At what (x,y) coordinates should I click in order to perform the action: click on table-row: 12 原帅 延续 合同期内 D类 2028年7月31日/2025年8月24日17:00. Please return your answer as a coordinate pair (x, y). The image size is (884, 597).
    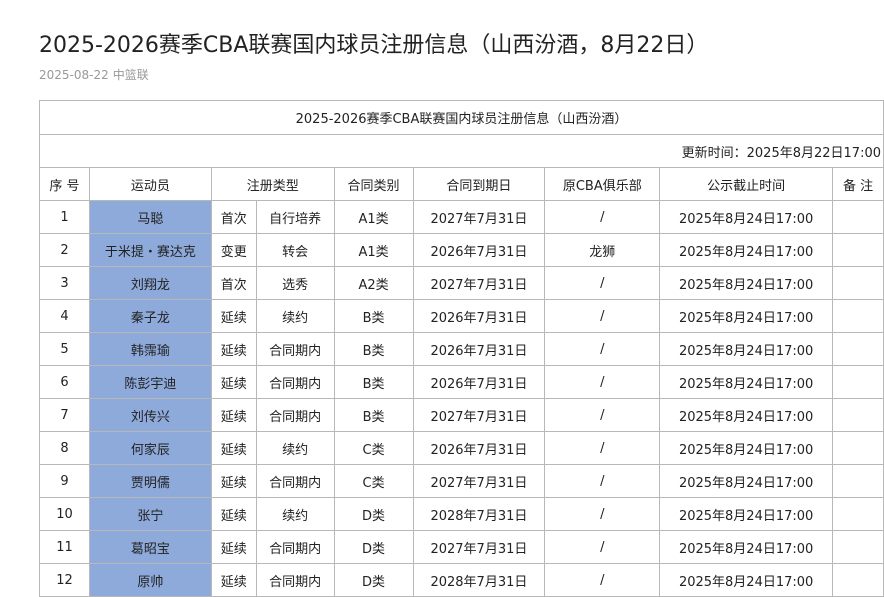
    Looking at the image, I should click on (461, 580).